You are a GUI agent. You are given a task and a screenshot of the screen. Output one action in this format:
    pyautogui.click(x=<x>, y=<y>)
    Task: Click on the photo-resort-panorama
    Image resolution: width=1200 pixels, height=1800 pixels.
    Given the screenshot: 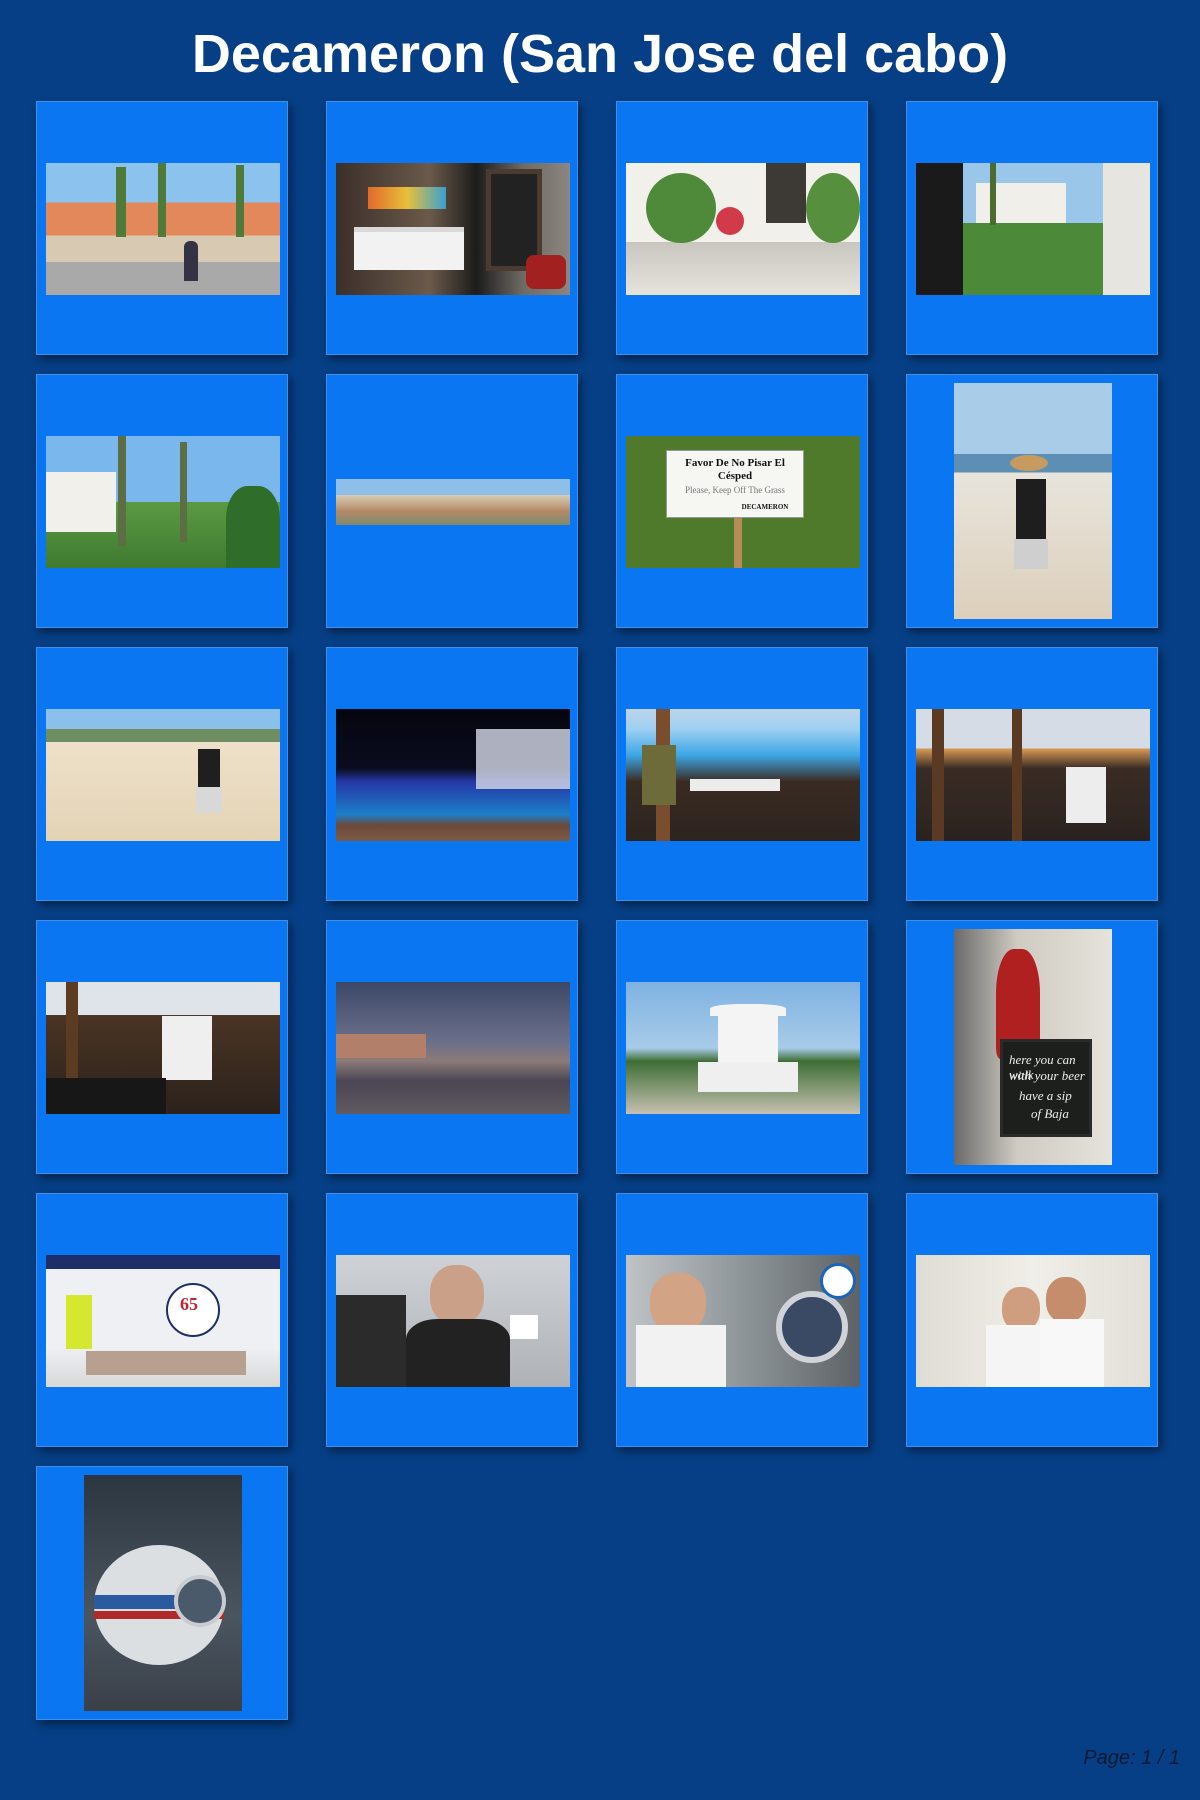 What is the action you would take?
    pyautogui.click(x=453, y=502)
    